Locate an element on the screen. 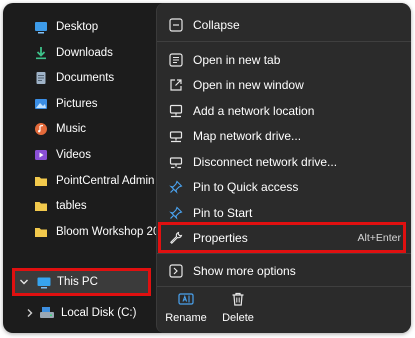 The width and height of the screenshot is (415, 338). sidebar-item-videos: Videos is located at coordinates (83, 155).